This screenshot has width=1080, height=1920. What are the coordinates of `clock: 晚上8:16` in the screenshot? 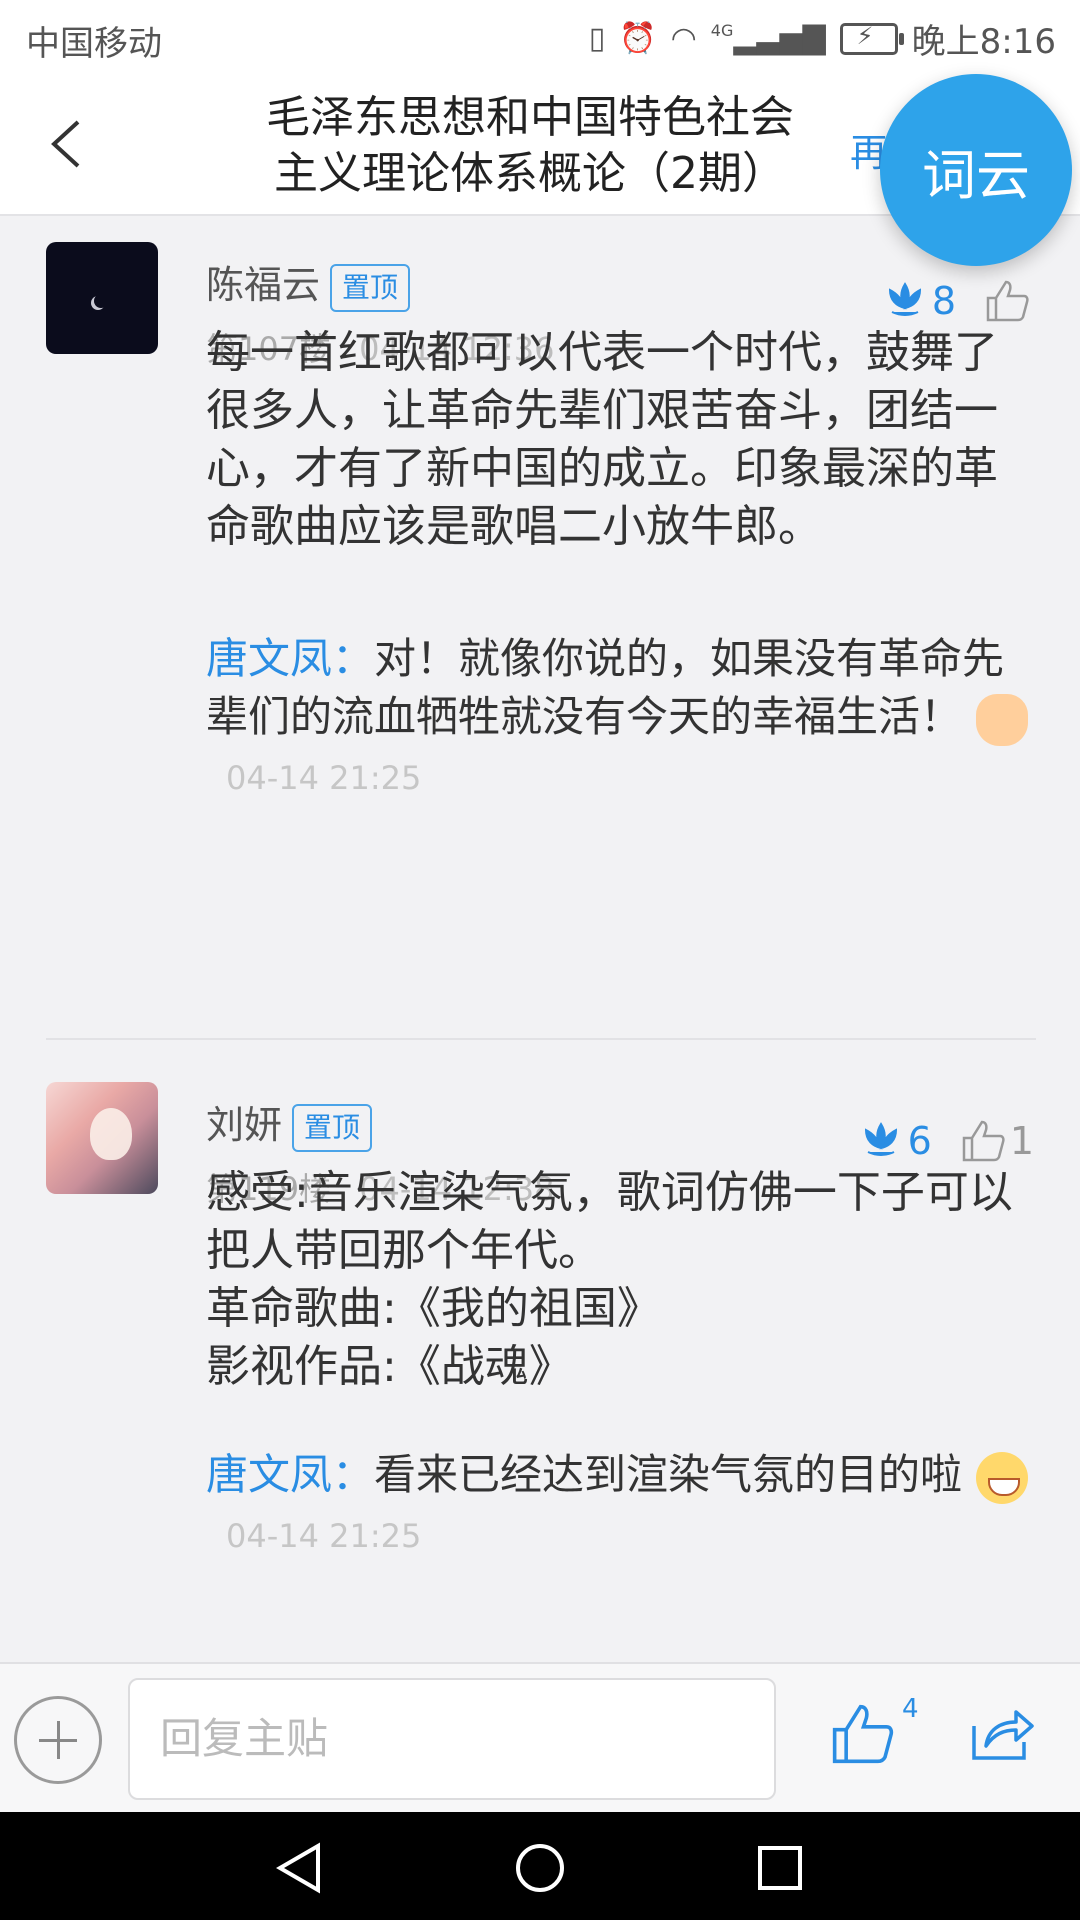 It's located at (983, 42).